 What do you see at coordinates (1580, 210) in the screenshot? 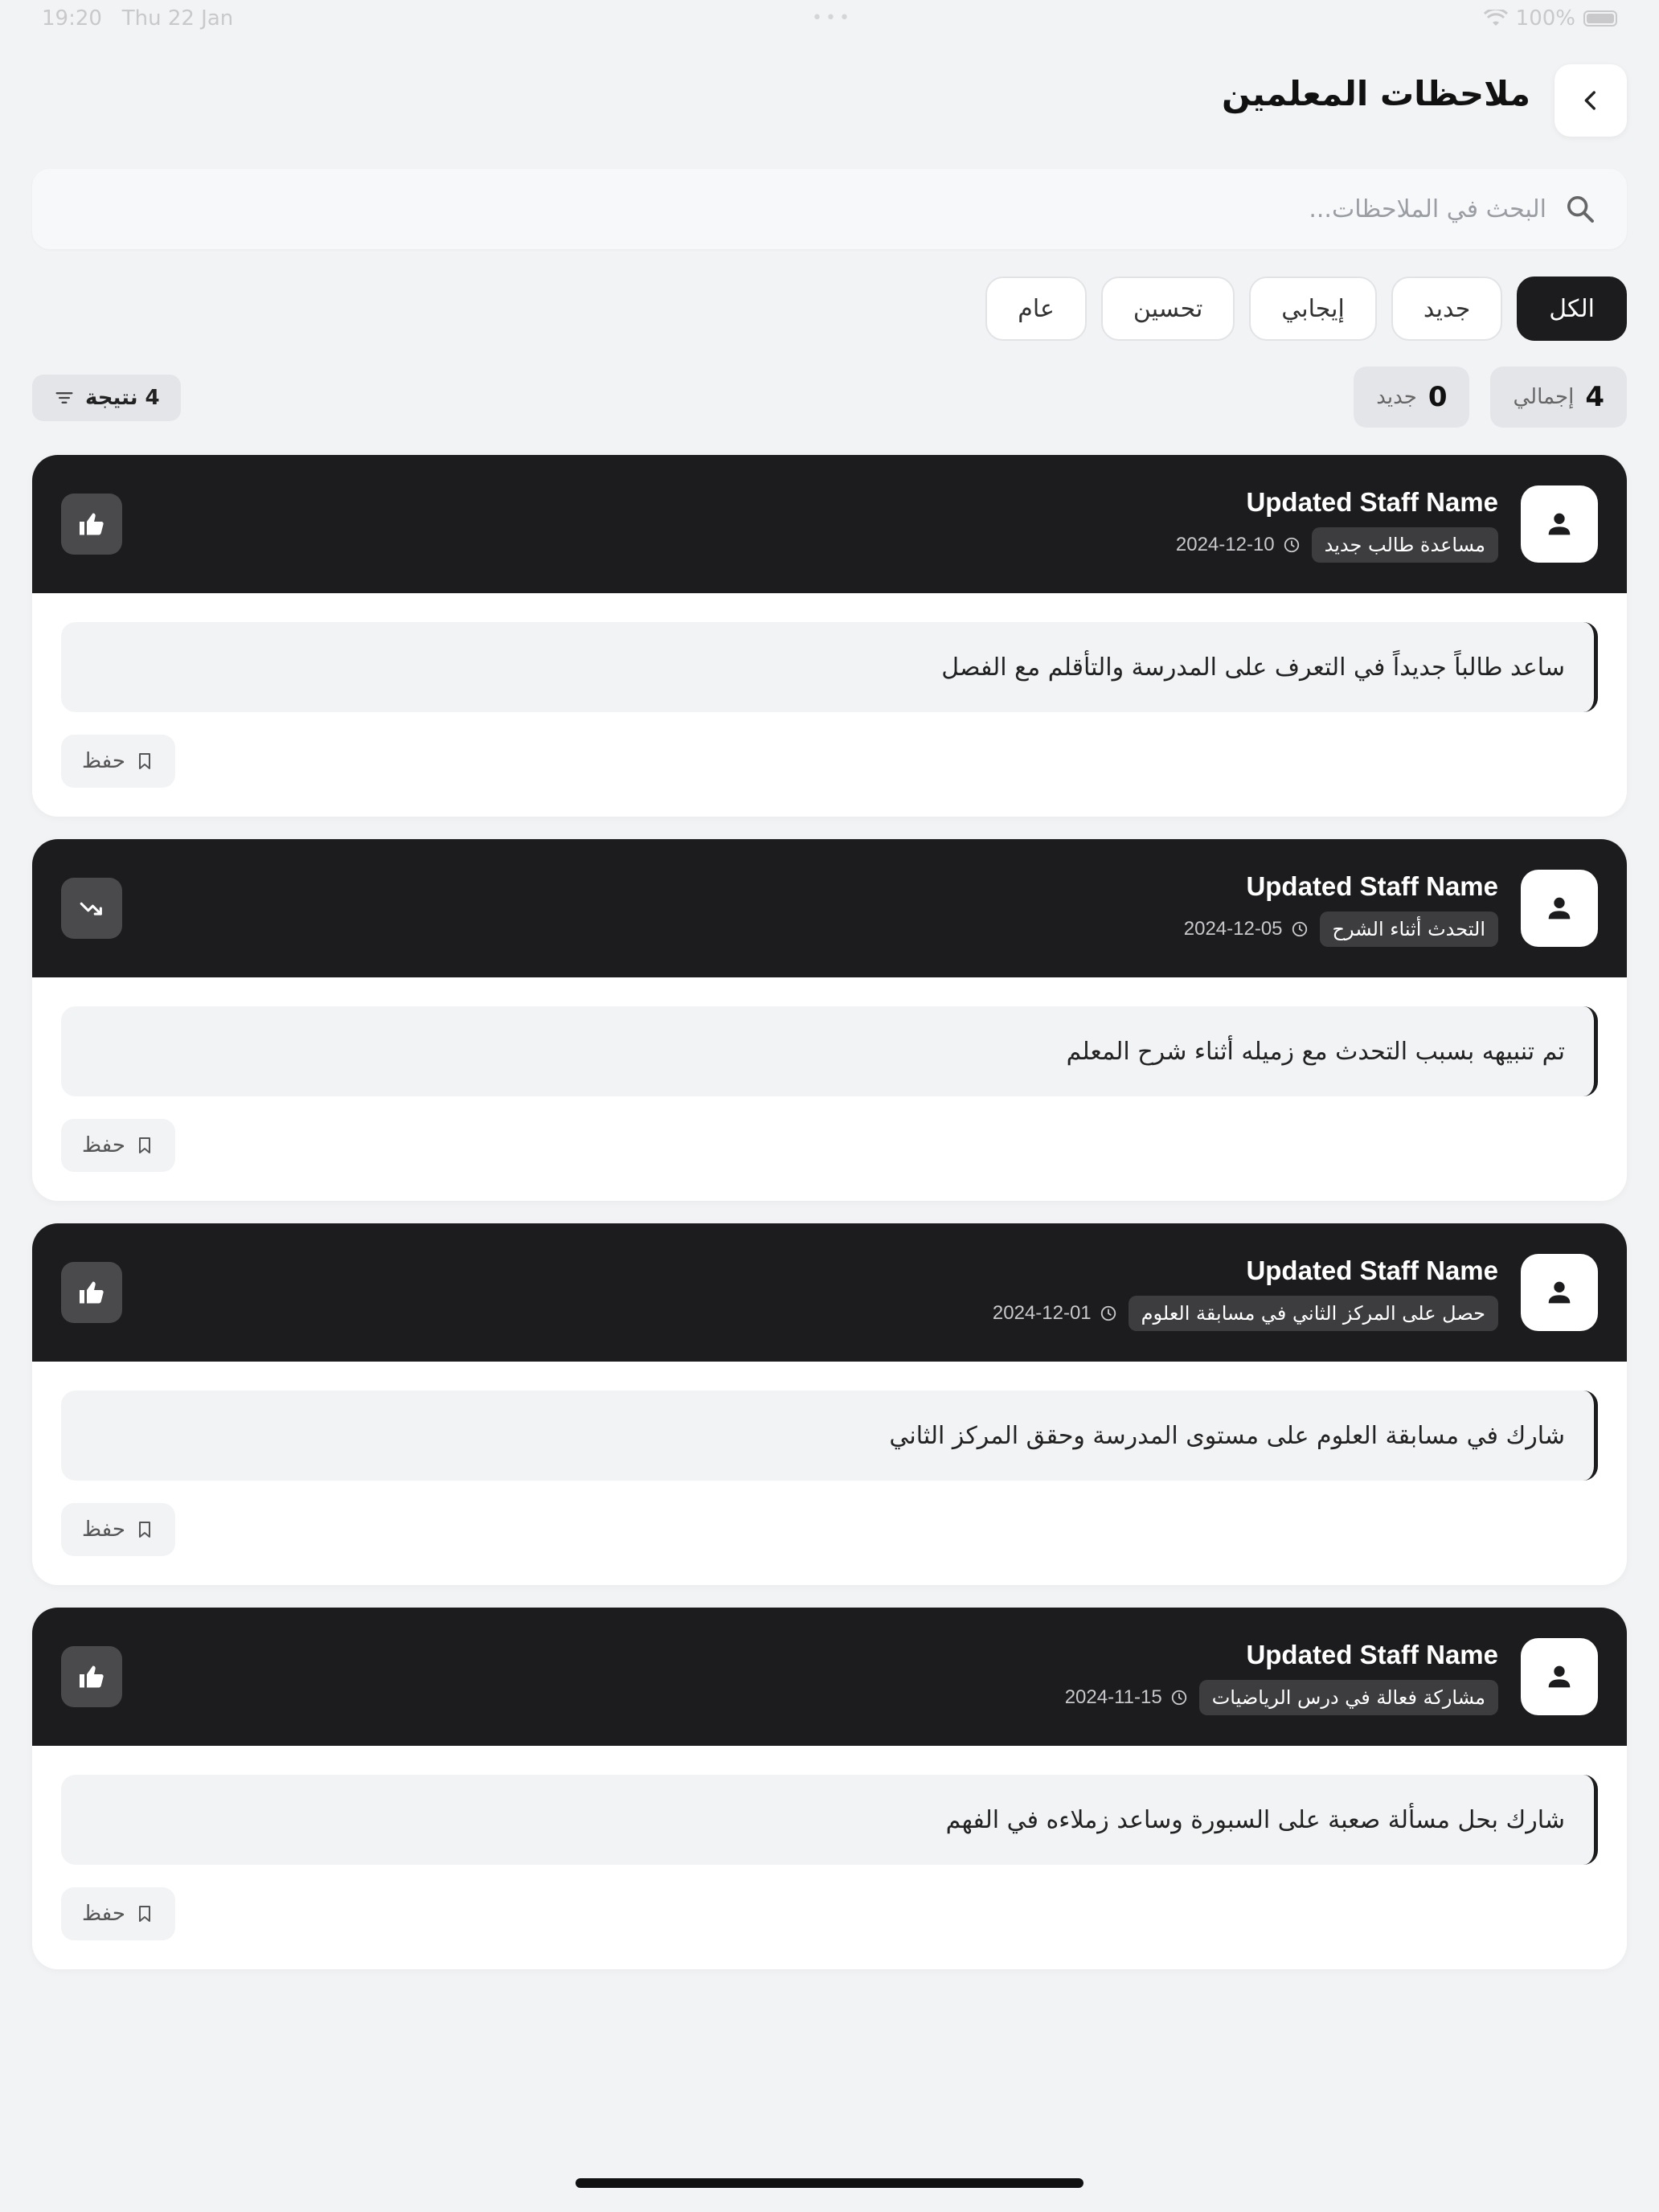
I see `search-icon` at bounding box center [1580, 210].